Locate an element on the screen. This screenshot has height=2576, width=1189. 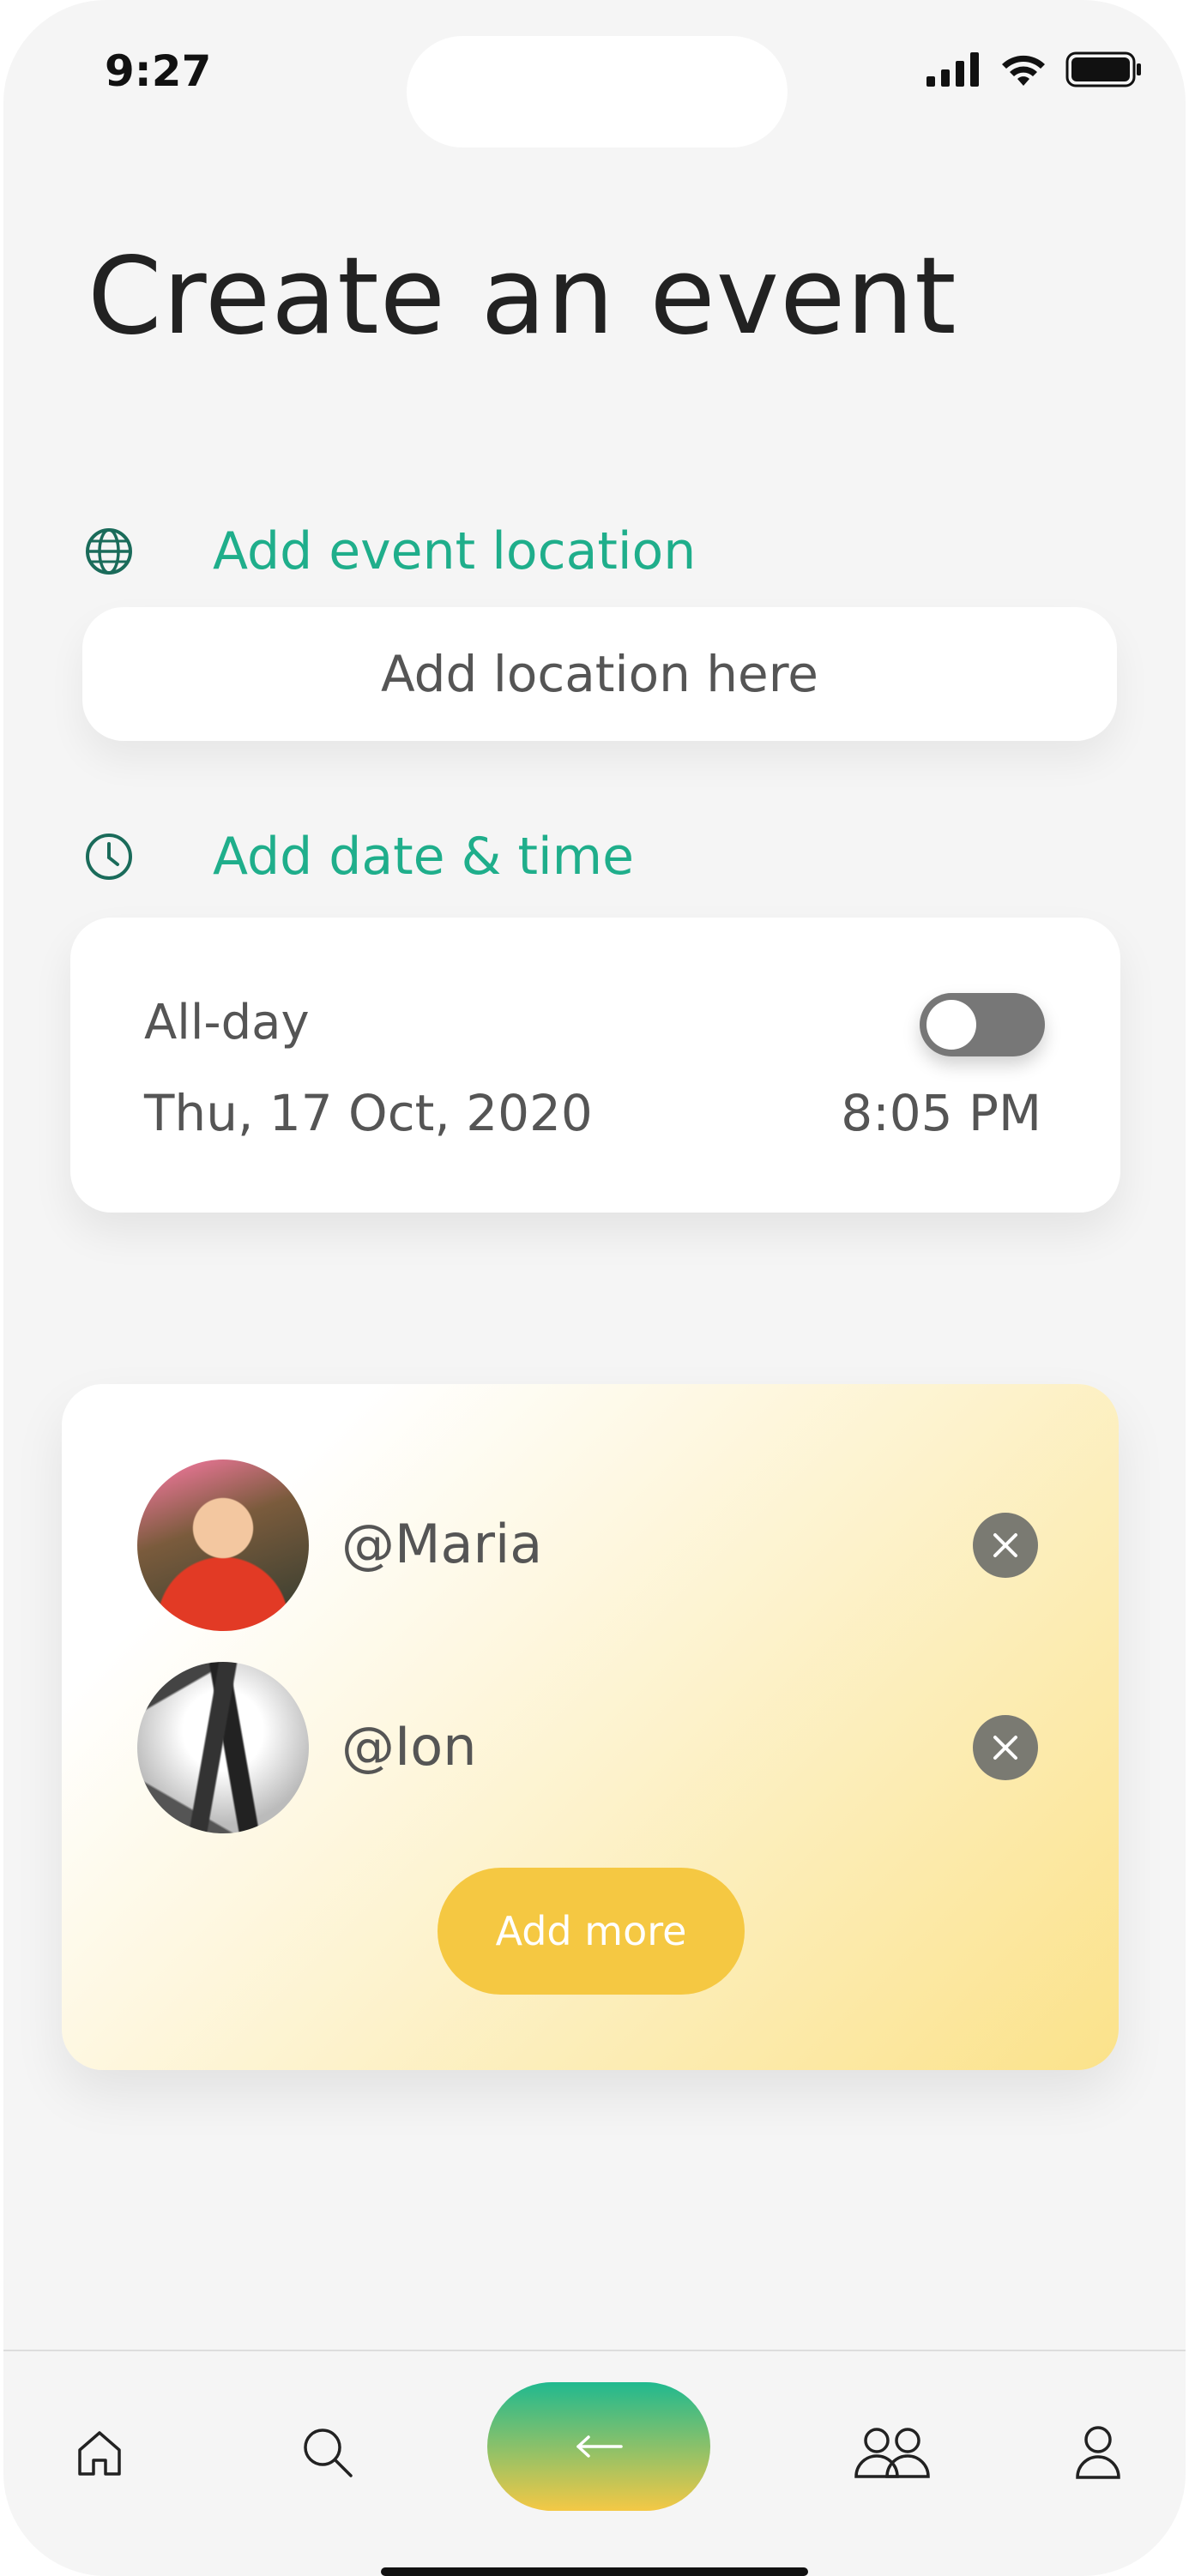
clock-icon is located at coordinates (109, 856).